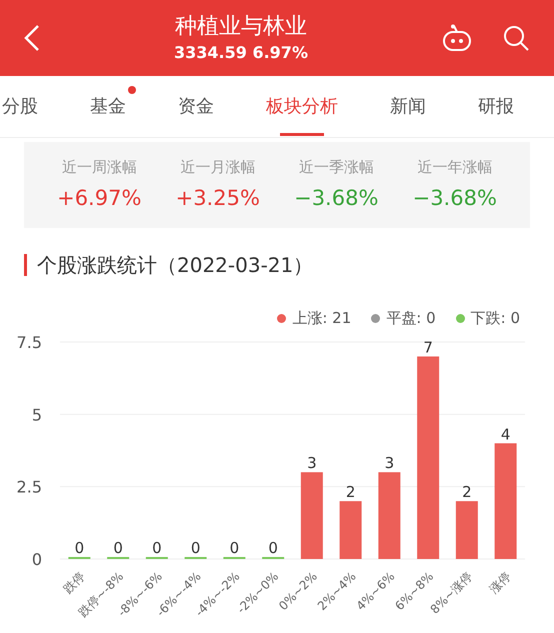 The height and width of the screenshot is (633, 554). What do you see at coordinates (218, 198) in the screenshot?
I see `stat-value: +3.25%` at bounding box center [218, 198].